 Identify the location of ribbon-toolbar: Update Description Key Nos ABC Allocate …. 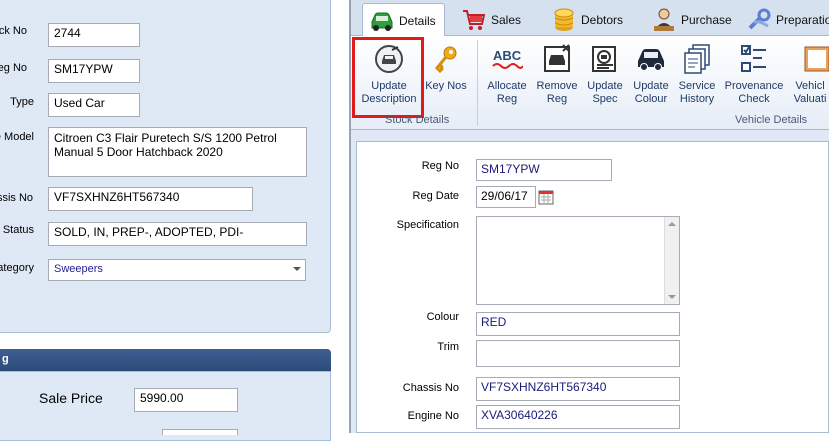
(590, 83).